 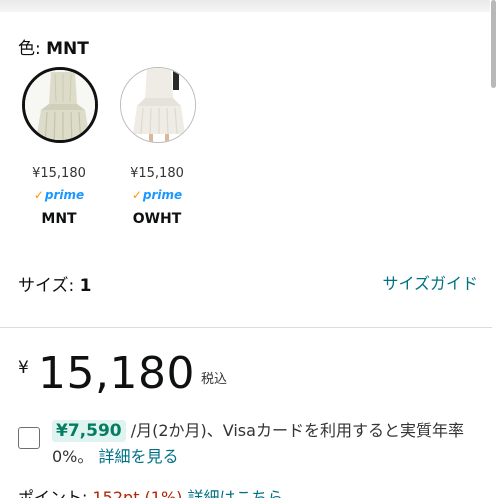 I want to click on points-details-link: 詳細はこちら, so click(x=236, y=493).